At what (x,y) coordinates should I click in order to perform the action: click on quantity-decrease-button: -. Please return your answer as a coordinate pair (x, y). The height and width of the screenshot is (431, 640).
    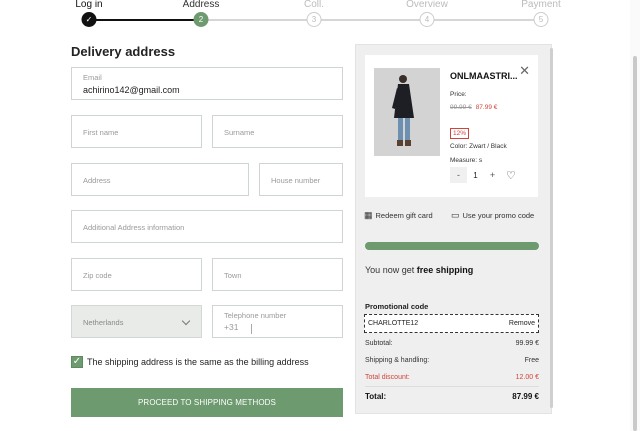
    Looking at the image, I should click on (458, 175).